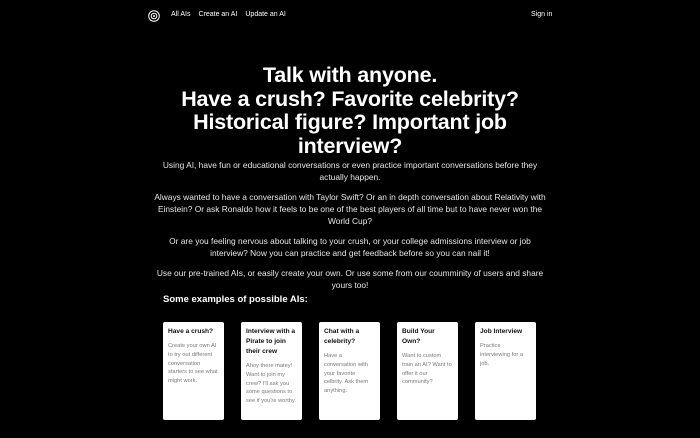 The height and width of the screenshot is (438, 700). What do you see at coordinates (235, 299) in the screenshot?
I see `examples-heading: Some examples of possible AIs:` at bounding box center [235, 299].